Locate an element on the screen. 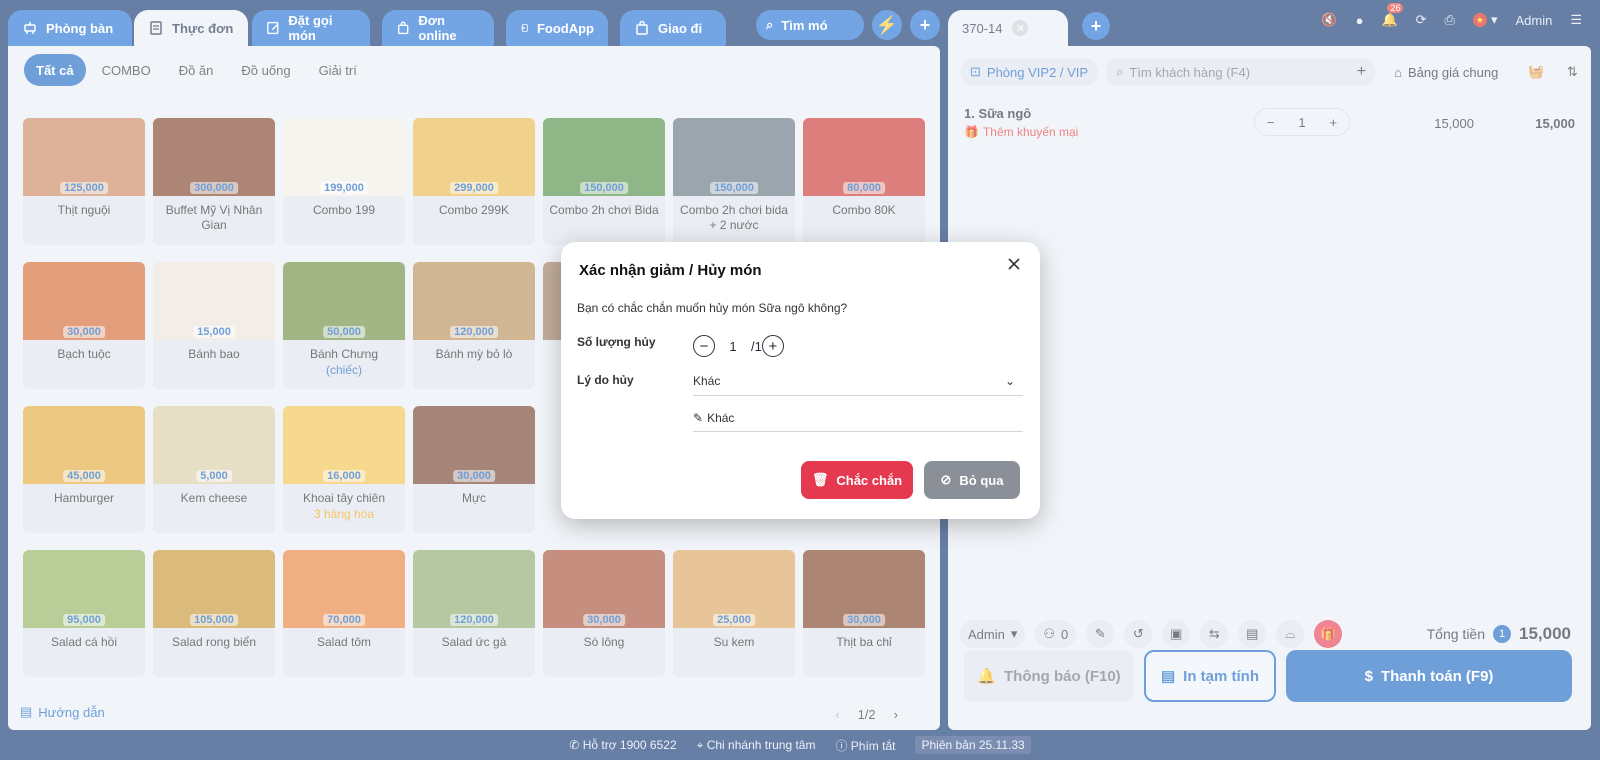 The width and height of the screenshot is (1600, 760). skip-button: ⊘ Bỏ qua is located at coordinates (972, 480).